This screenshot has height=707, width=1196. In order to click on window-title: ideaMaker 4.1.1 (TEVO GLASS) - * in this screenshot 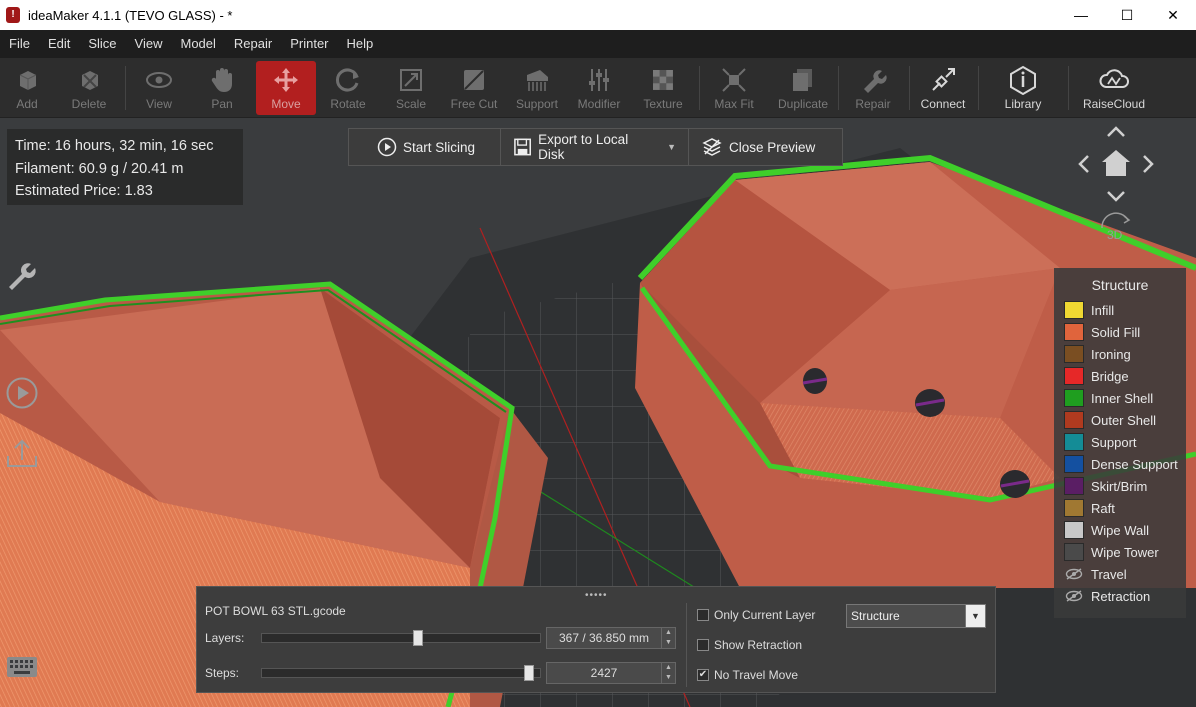, I will do `click(130, 15)`.